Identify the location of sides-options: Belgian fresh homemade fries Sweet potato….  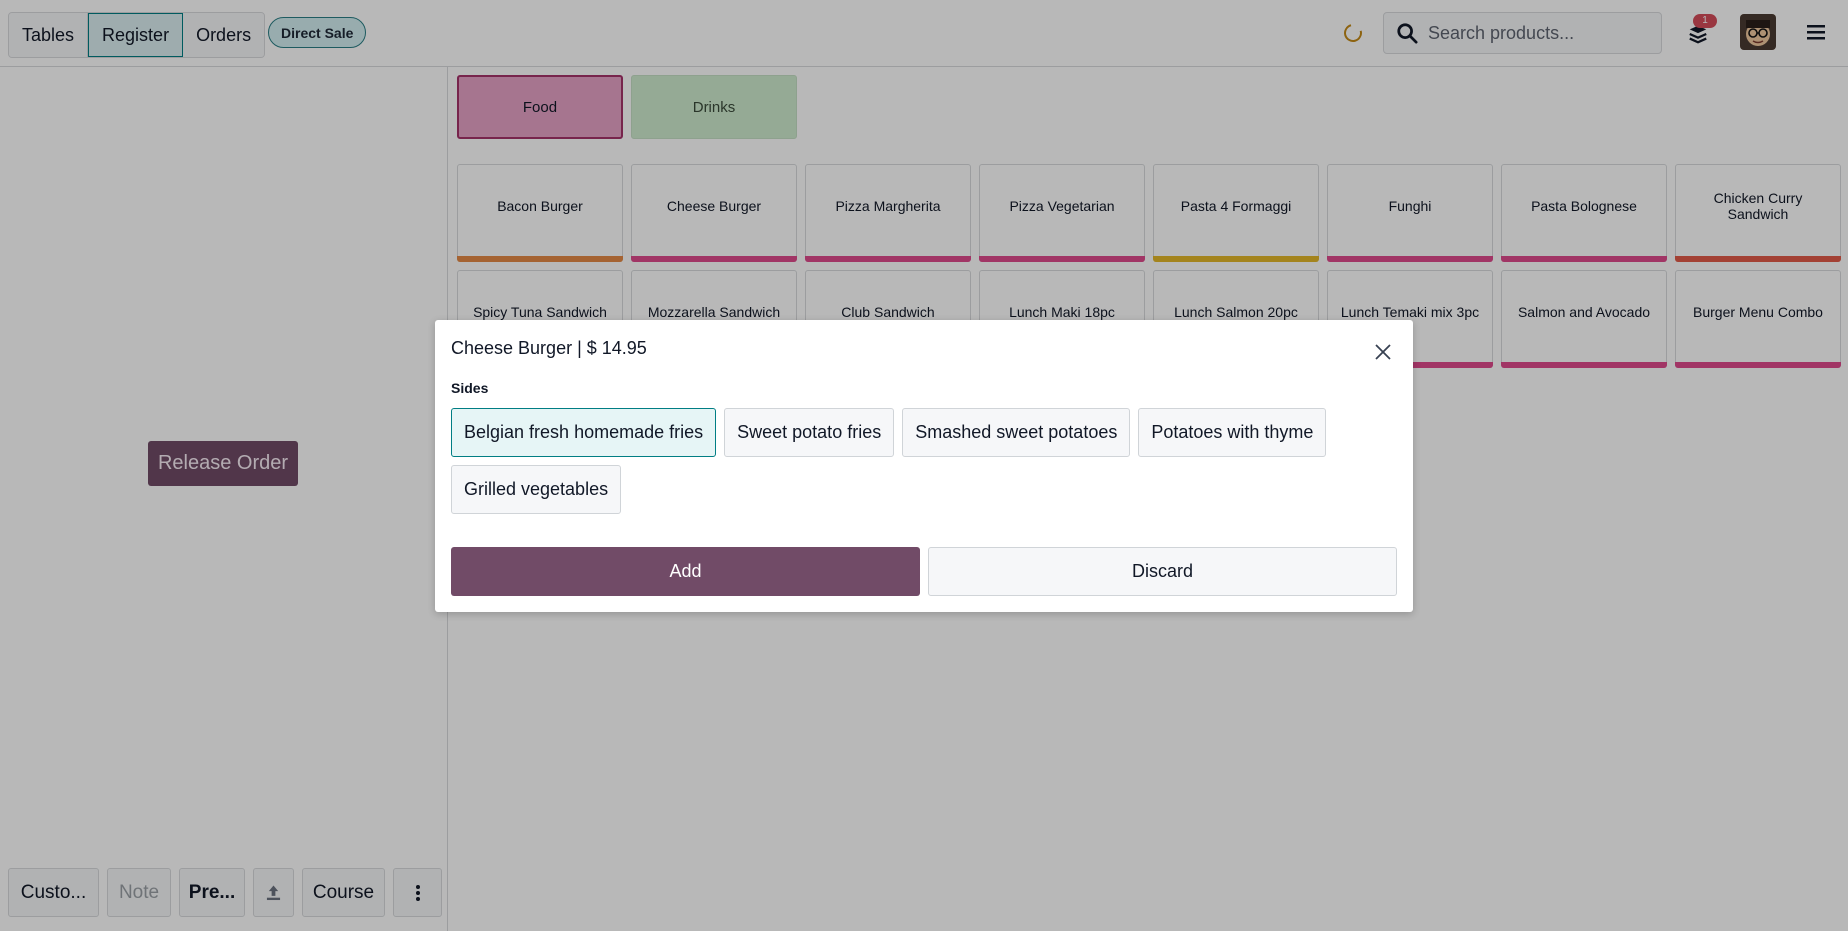
(921, 461).